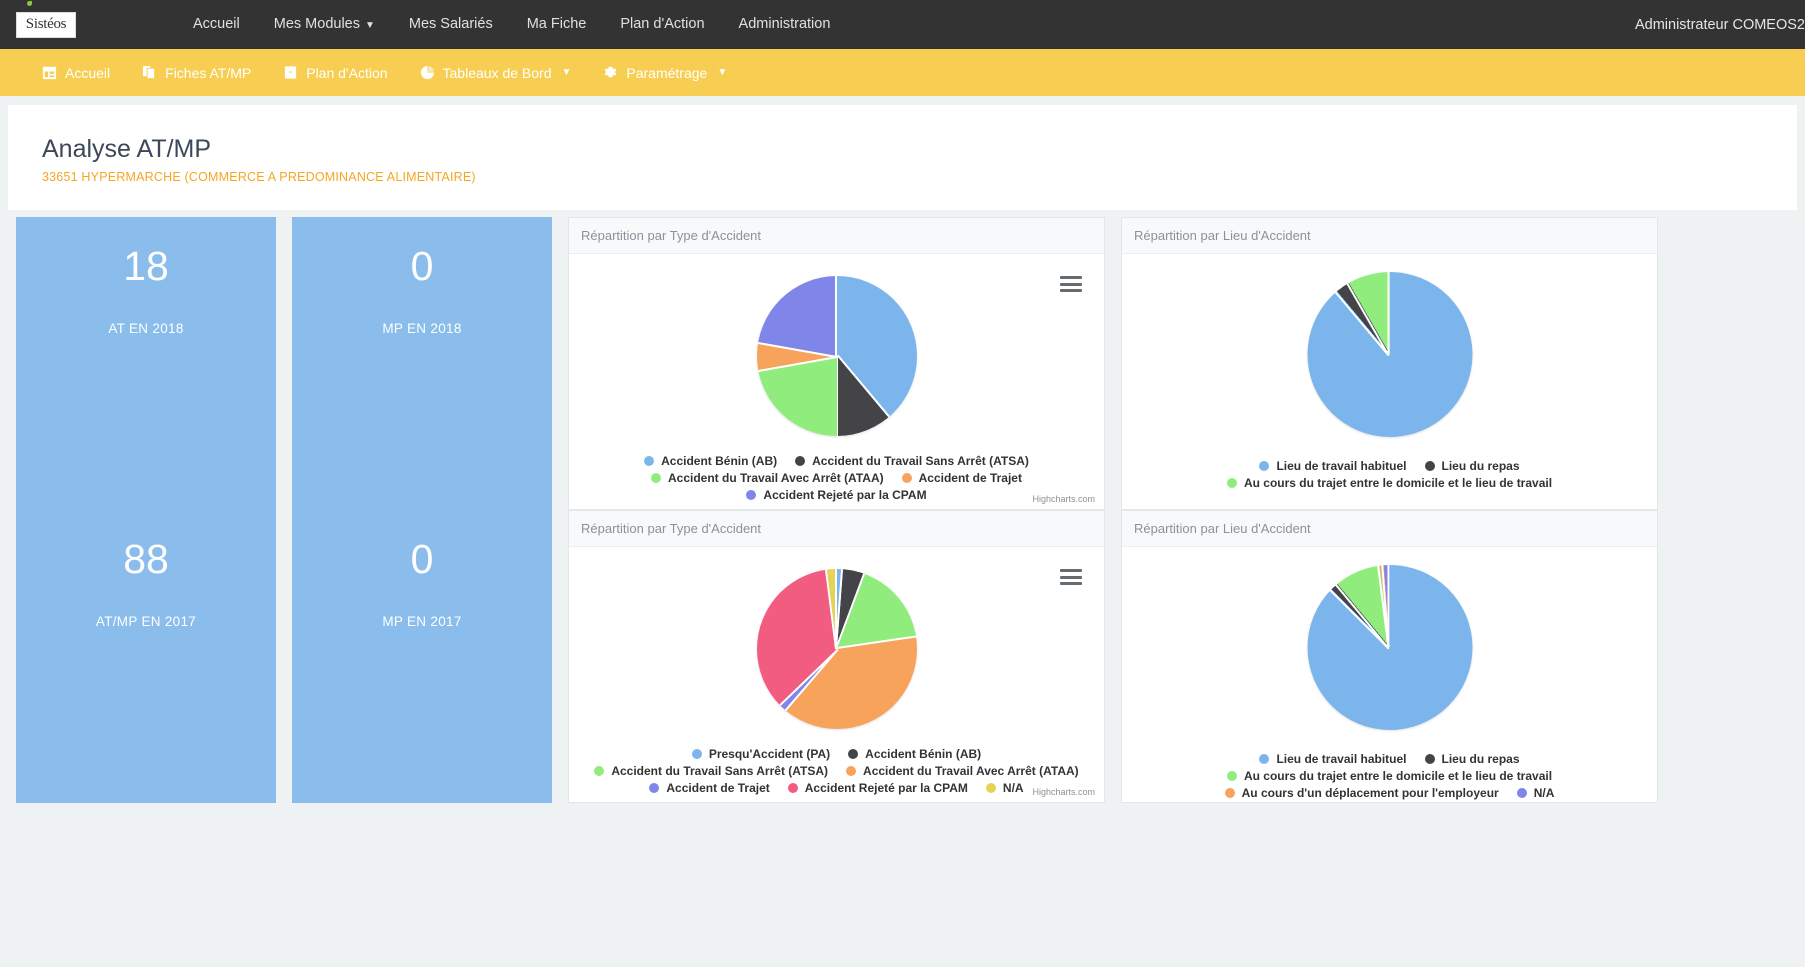 The width and height of the screenshot is (1805, 967). I want to click on topnav-item-plan-d-action: Plan d'Action, so click(662, 24).